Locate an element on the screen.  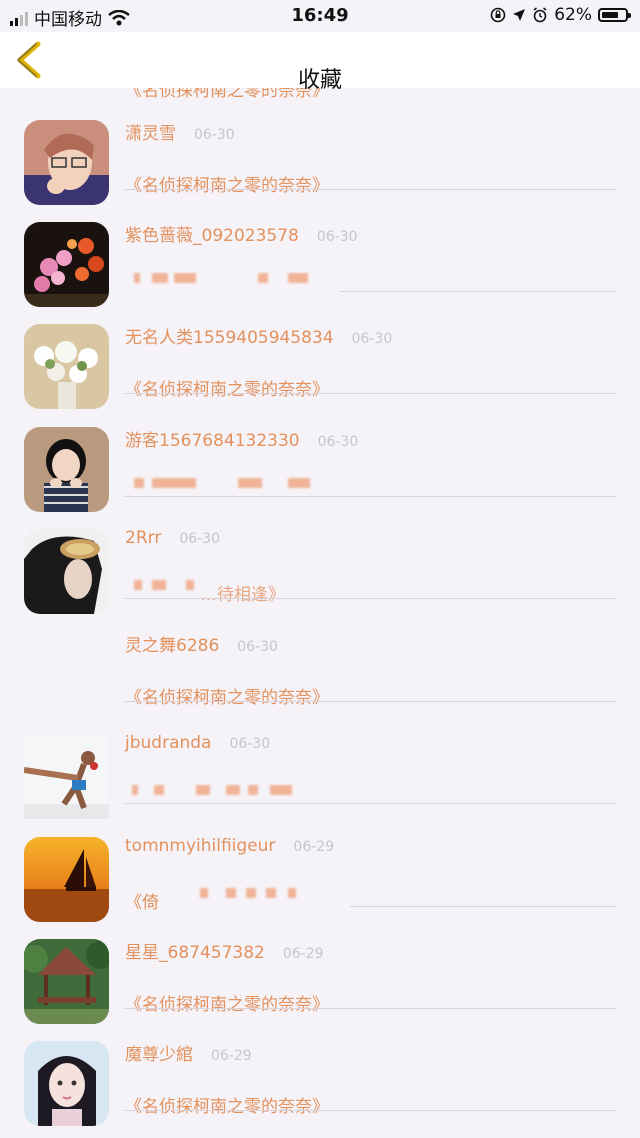
list-item: 游客1567684132330 06-30 is located at coordinates (320, 461).